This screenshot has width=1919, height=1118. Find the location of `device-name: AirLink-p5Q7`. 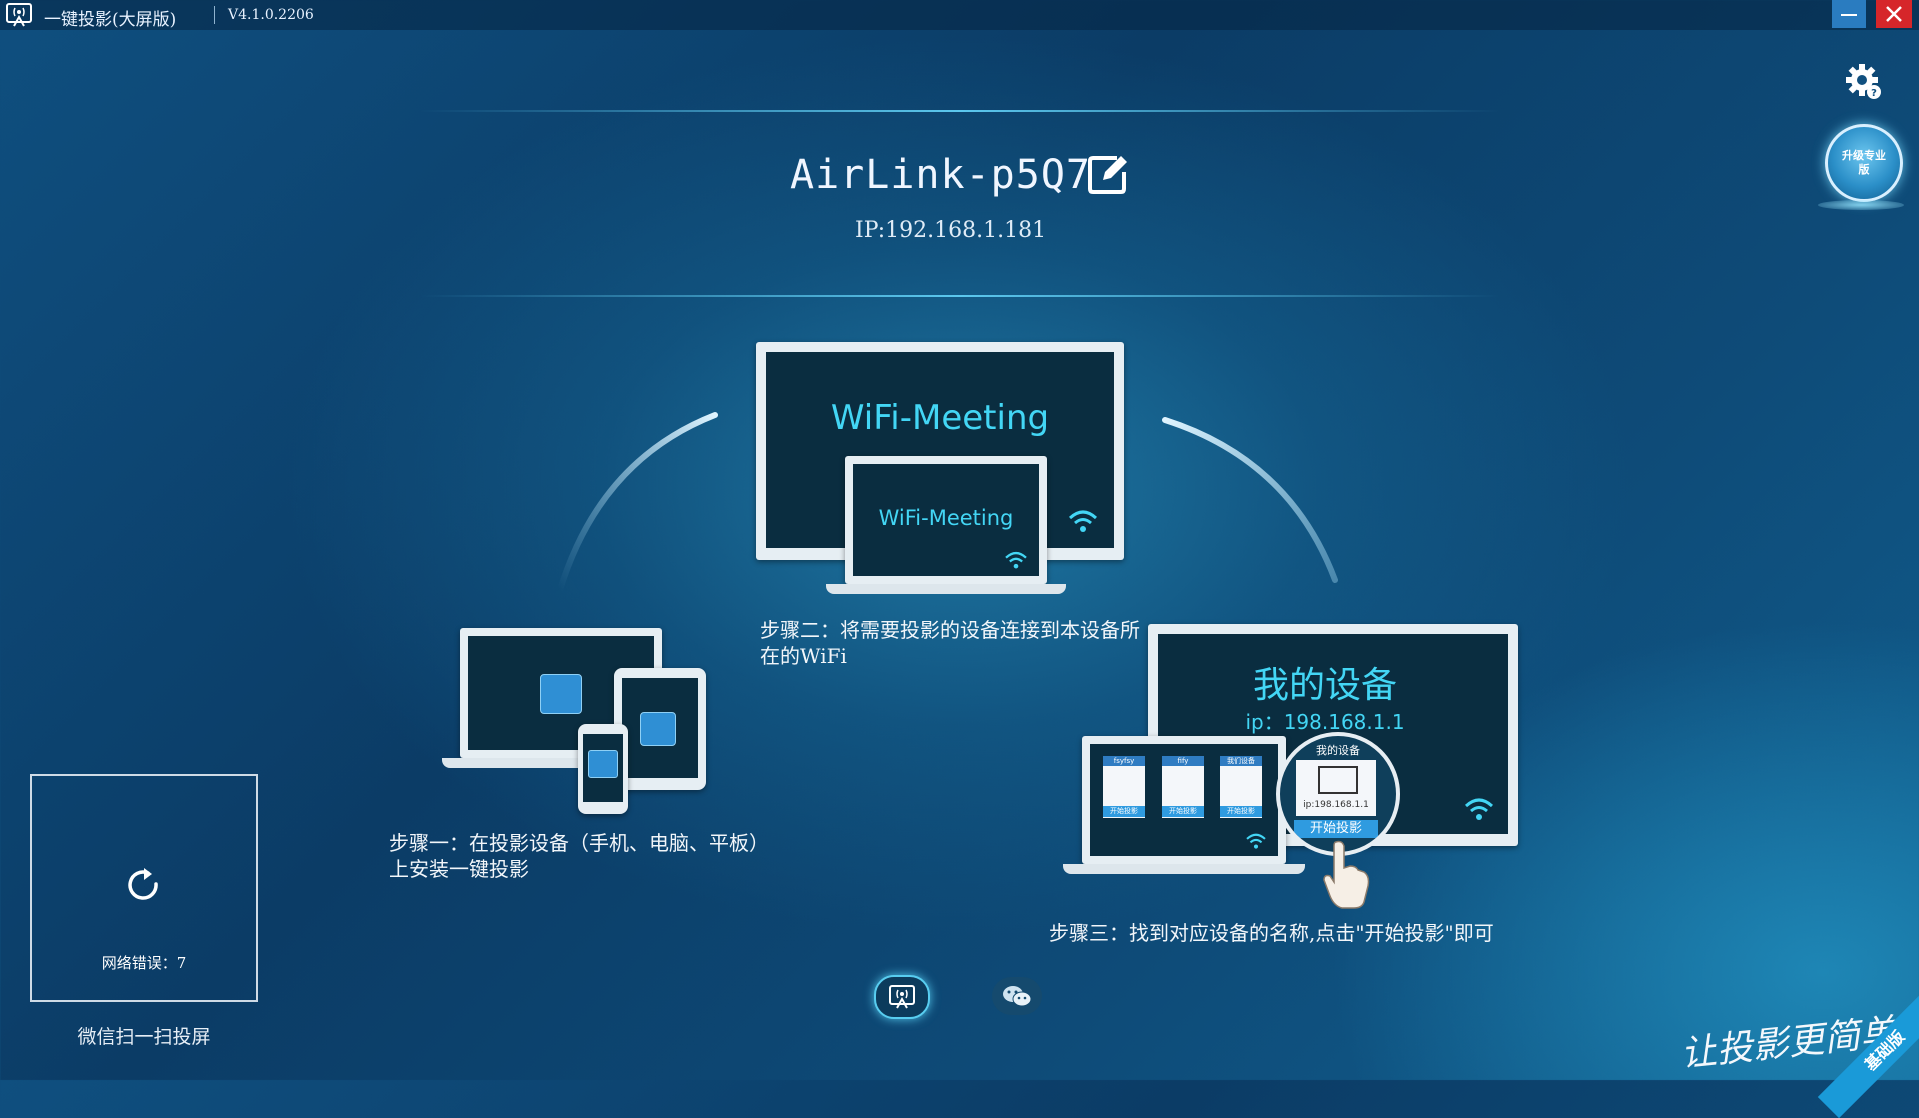

device-name: AirLink-p5Q7 is located at coordinates (940, 175).